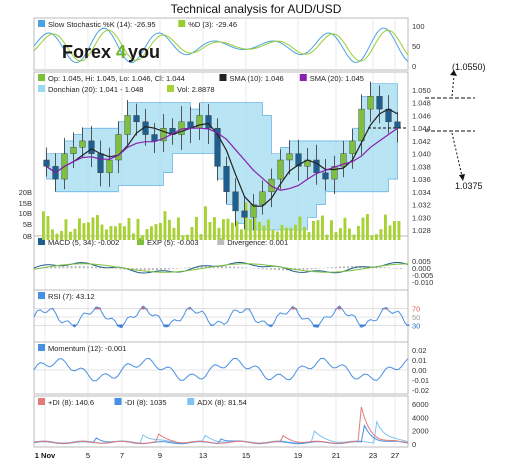  Describe the element at coordinates (203, 455) in the screenshot. I see `x-tick-label: 13` at that location.